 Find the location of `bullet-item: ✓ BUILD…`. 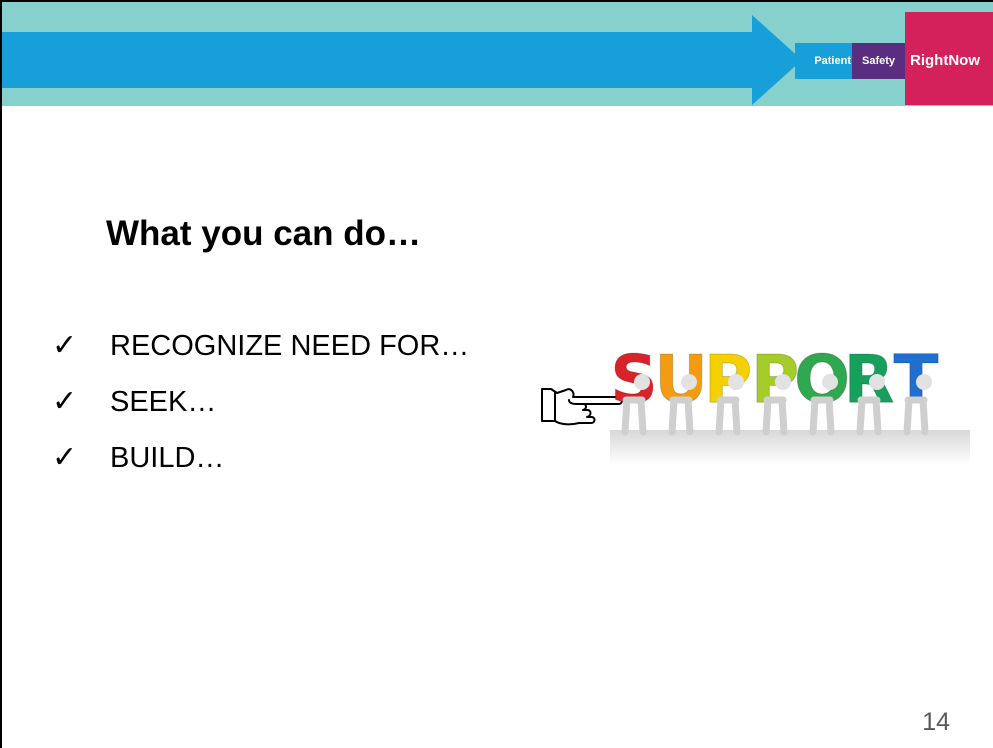

bullet-item: ✓ BUILD… is located at coordinates (260, 467).